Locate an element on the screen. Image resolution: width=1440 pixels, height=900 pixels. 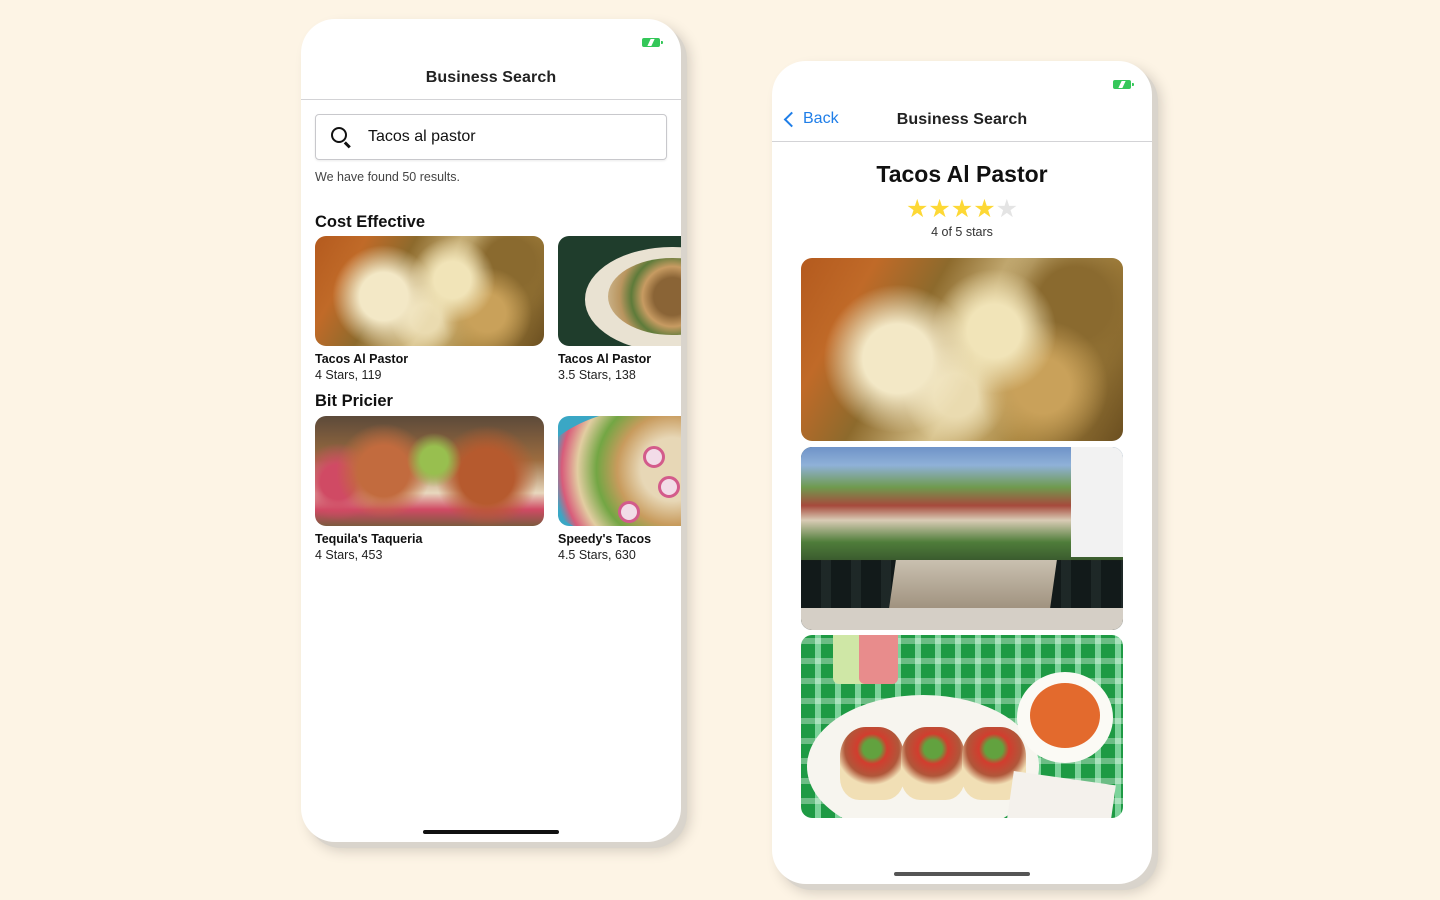
business-rating-reviews: 4 Stars, 119 is located at coordinates (348, 375).